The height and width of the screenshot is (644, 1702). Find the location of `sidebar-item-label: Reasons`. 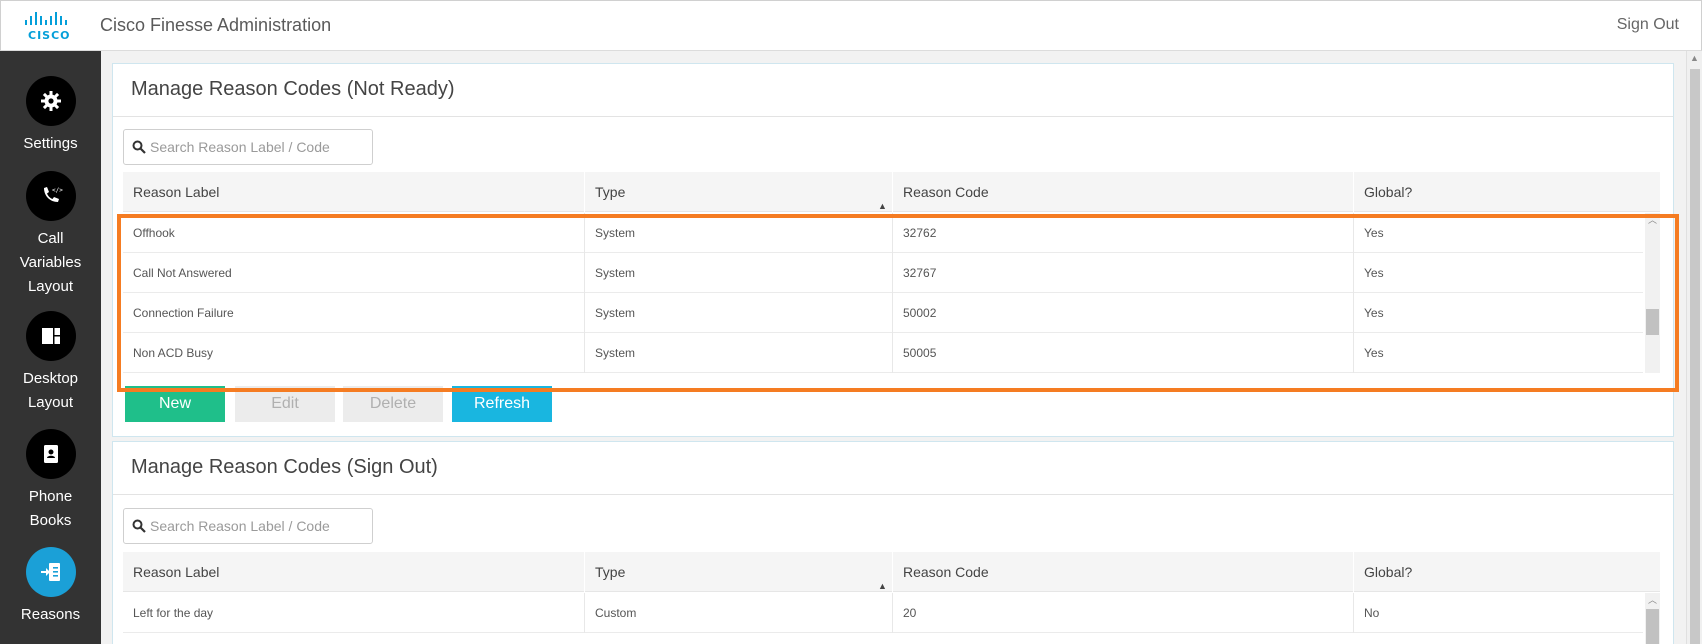

sidebar-item-label: Reasons is located at coordinates (50, 614).